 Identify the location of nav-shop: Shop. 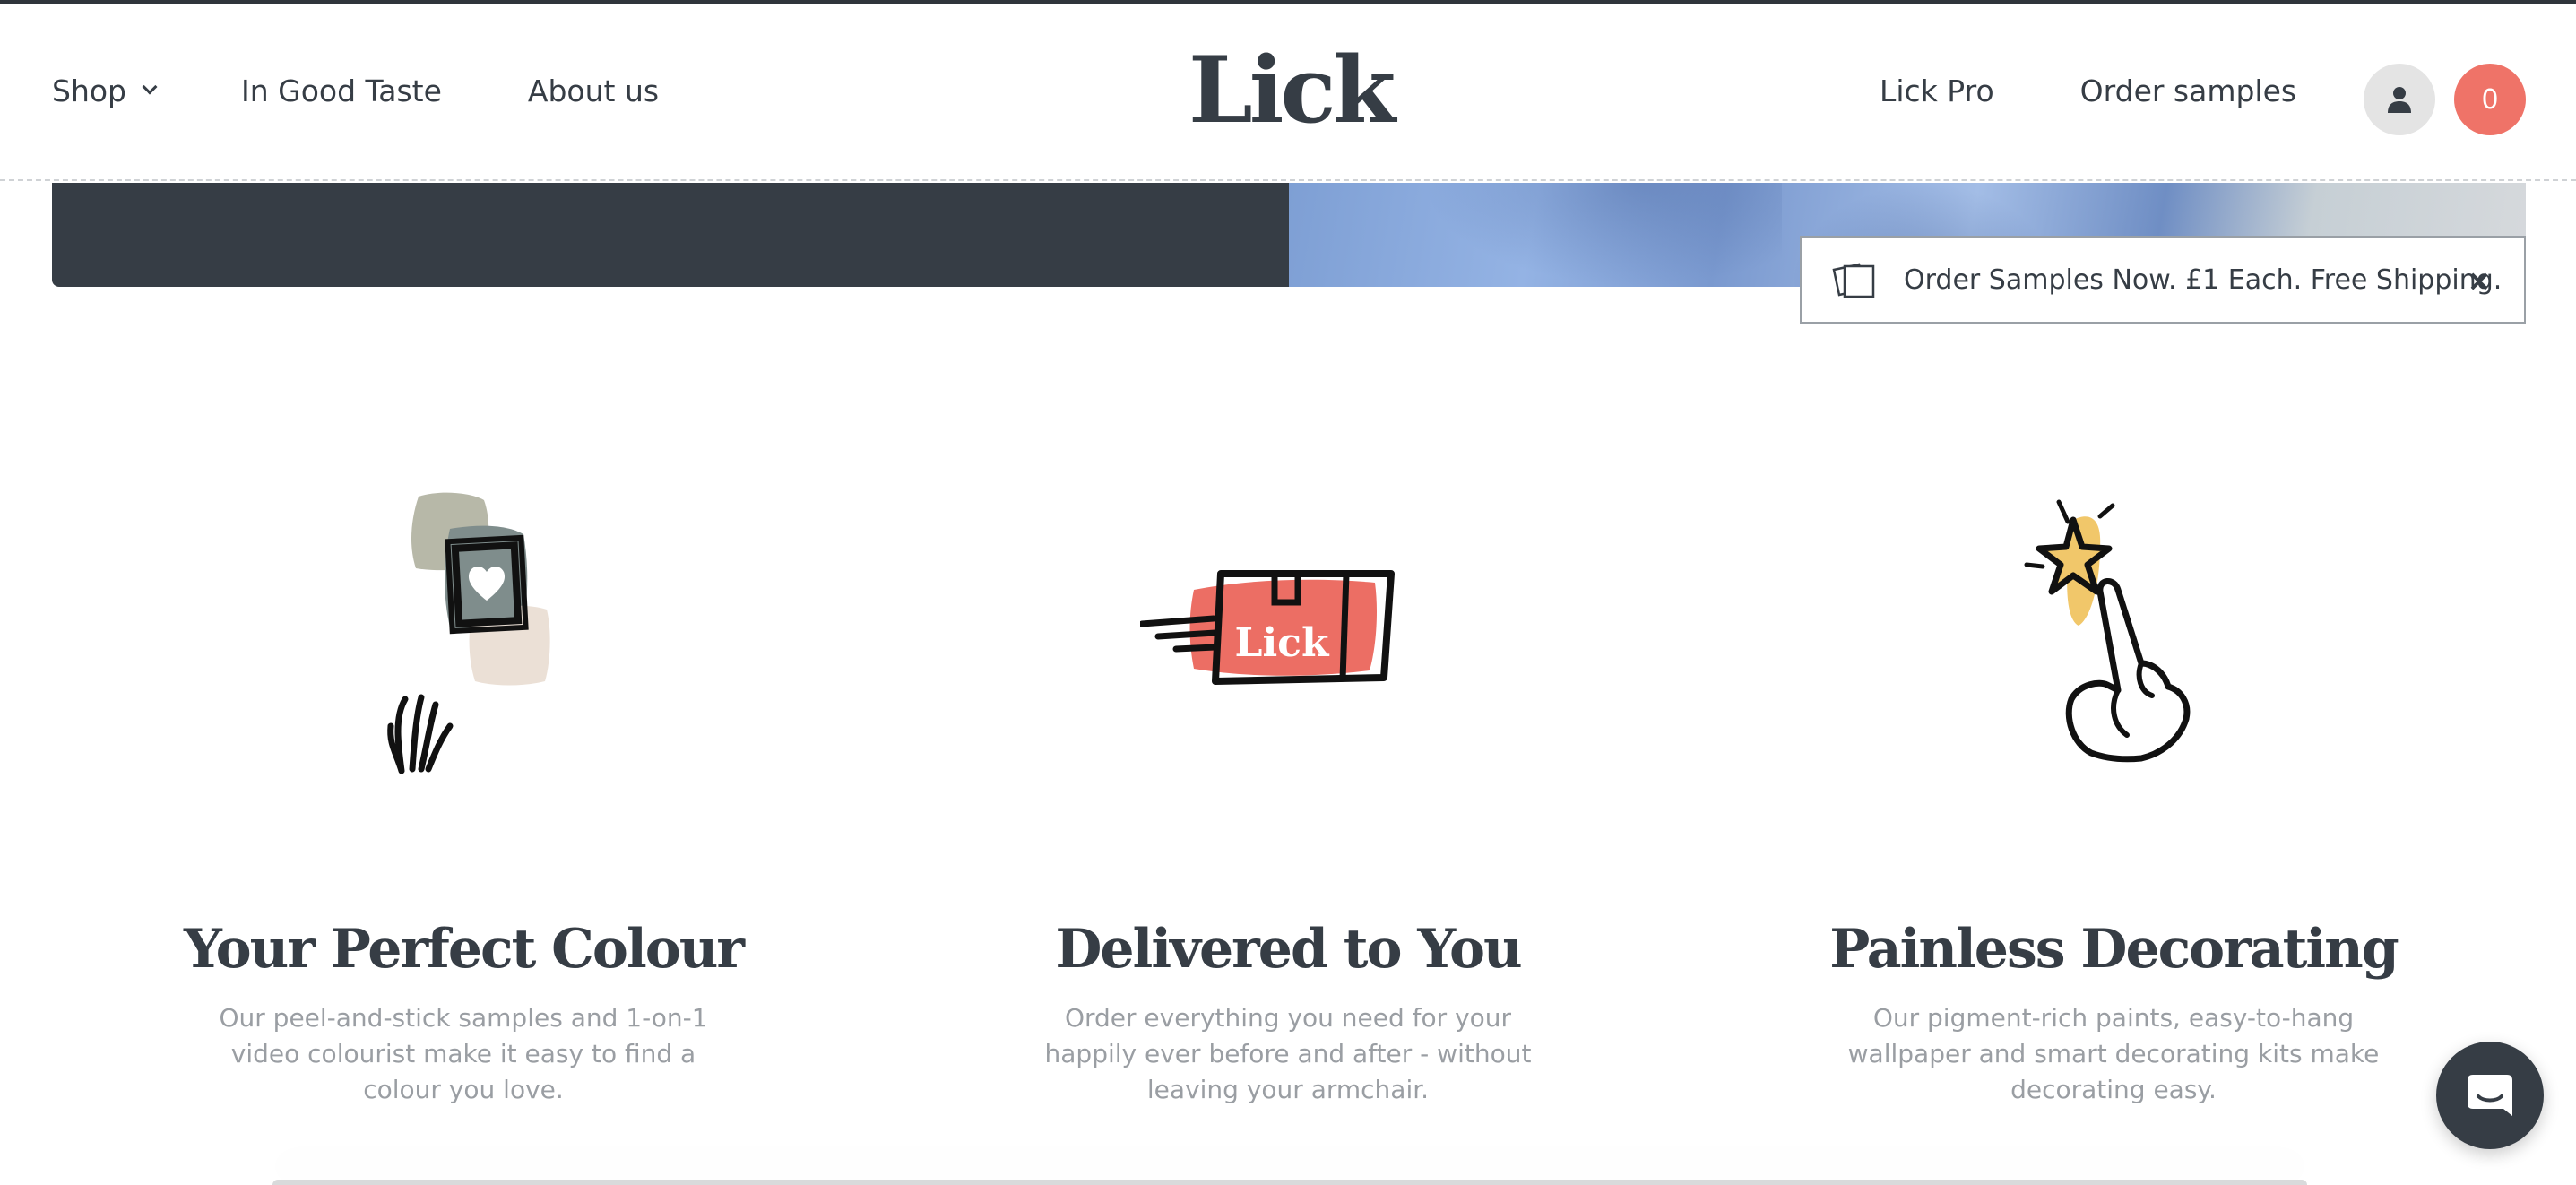
(105, 91).